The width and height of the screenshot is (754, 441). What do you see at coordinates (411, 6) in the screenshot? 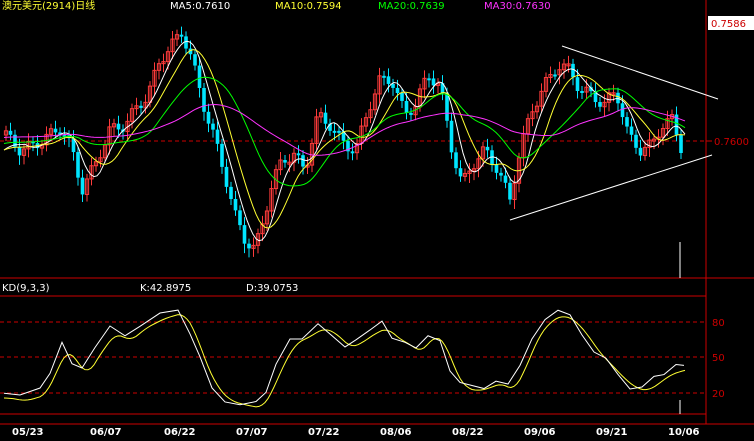
I see `ma20-label: MA20:0.7639` at bounding box center [411, 6].